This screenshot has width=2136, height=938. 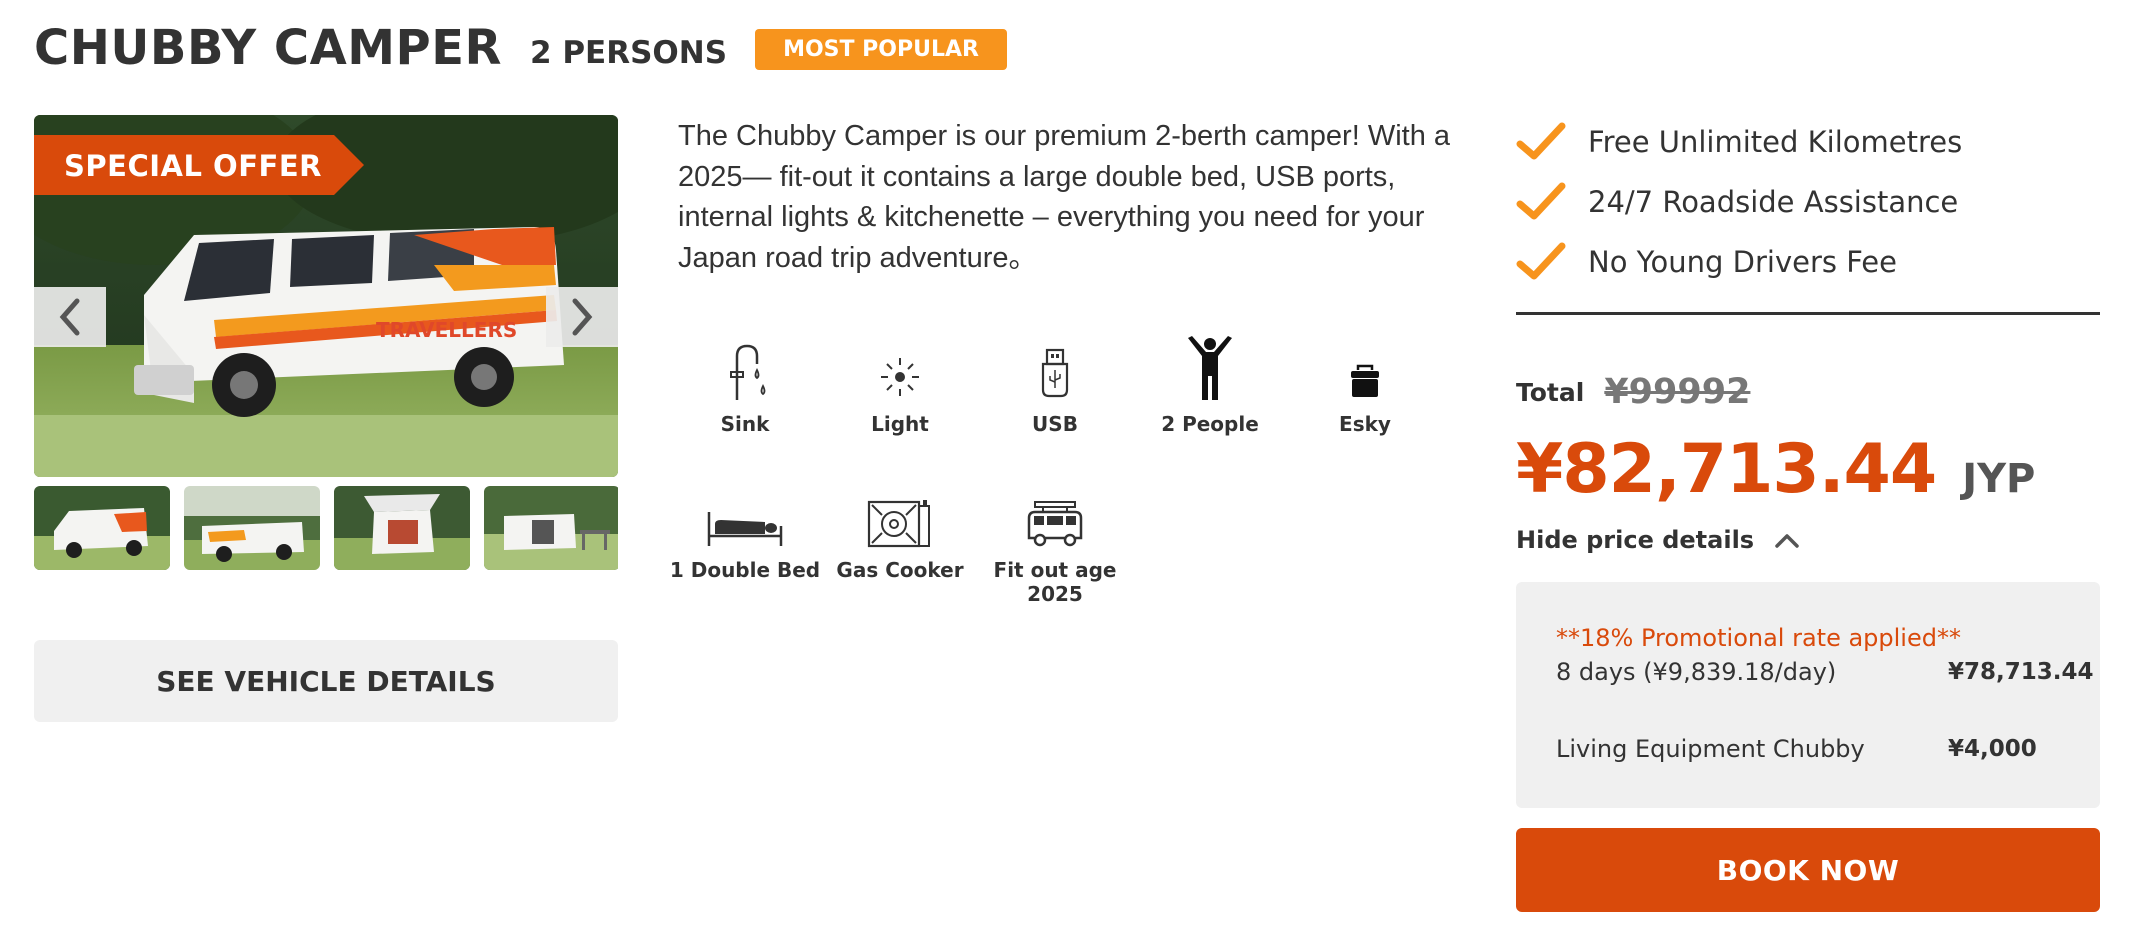 I want to click on feature-usb: USB, so click(x=1055, y=383).